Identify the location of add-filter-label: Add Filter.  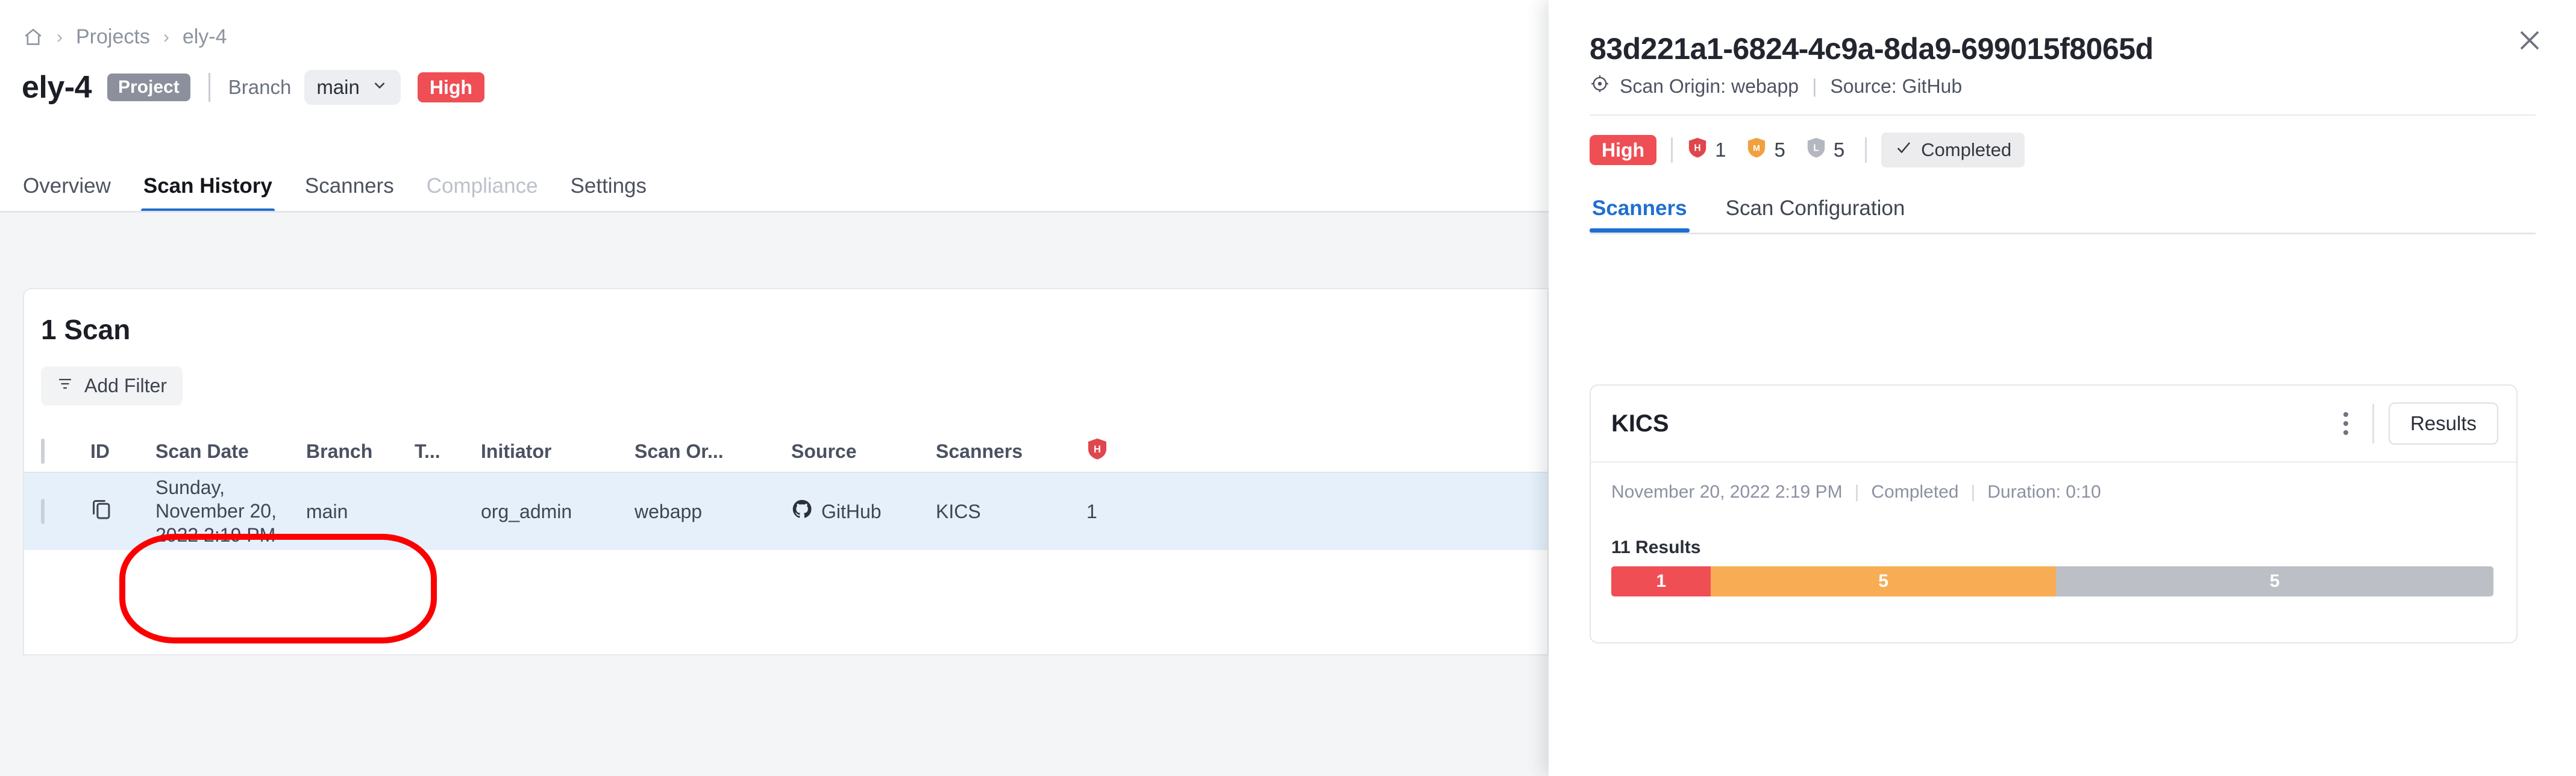
(125, 385).